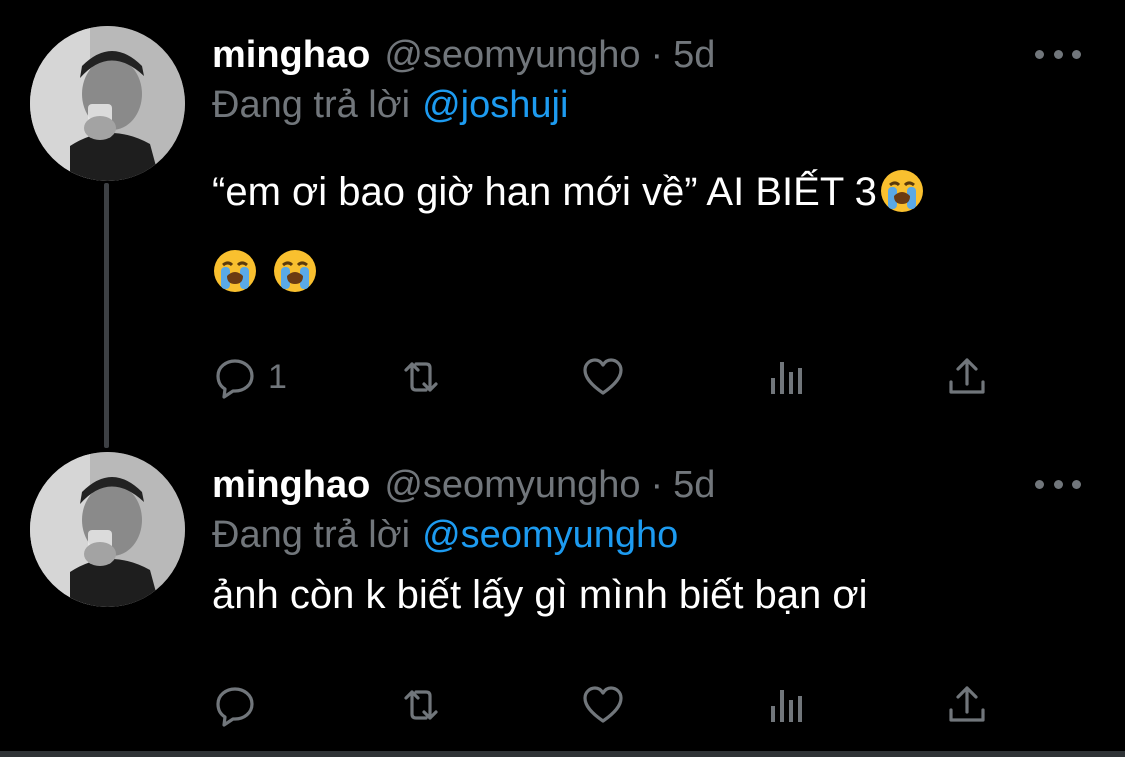  I want to click on tweet-text: ảnh còn k biết lấy gì mình biết bạn ơi, so click(540, 595).